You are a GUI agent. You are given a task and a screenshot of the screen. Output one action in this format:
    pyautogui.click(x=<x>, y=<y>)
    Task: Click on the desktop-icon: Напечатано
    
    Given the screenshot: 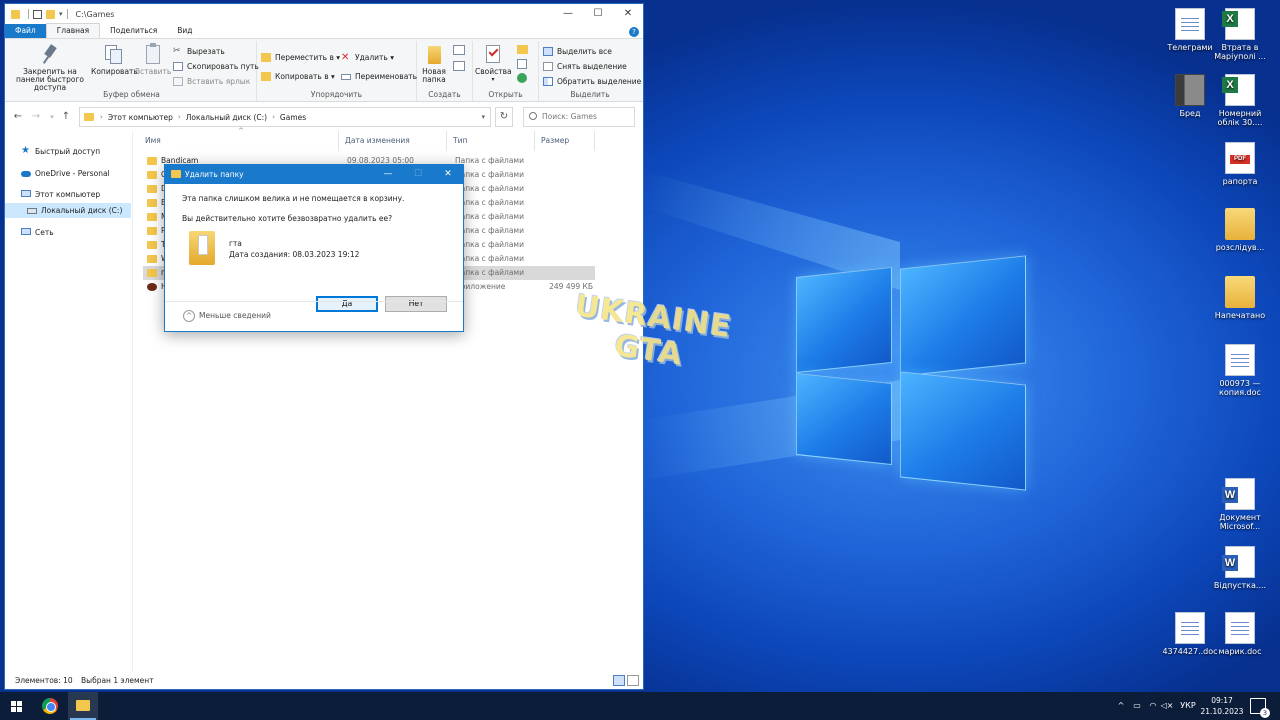 What is the action you would take?
    pyautogui.click(x=1240, y=298)
    